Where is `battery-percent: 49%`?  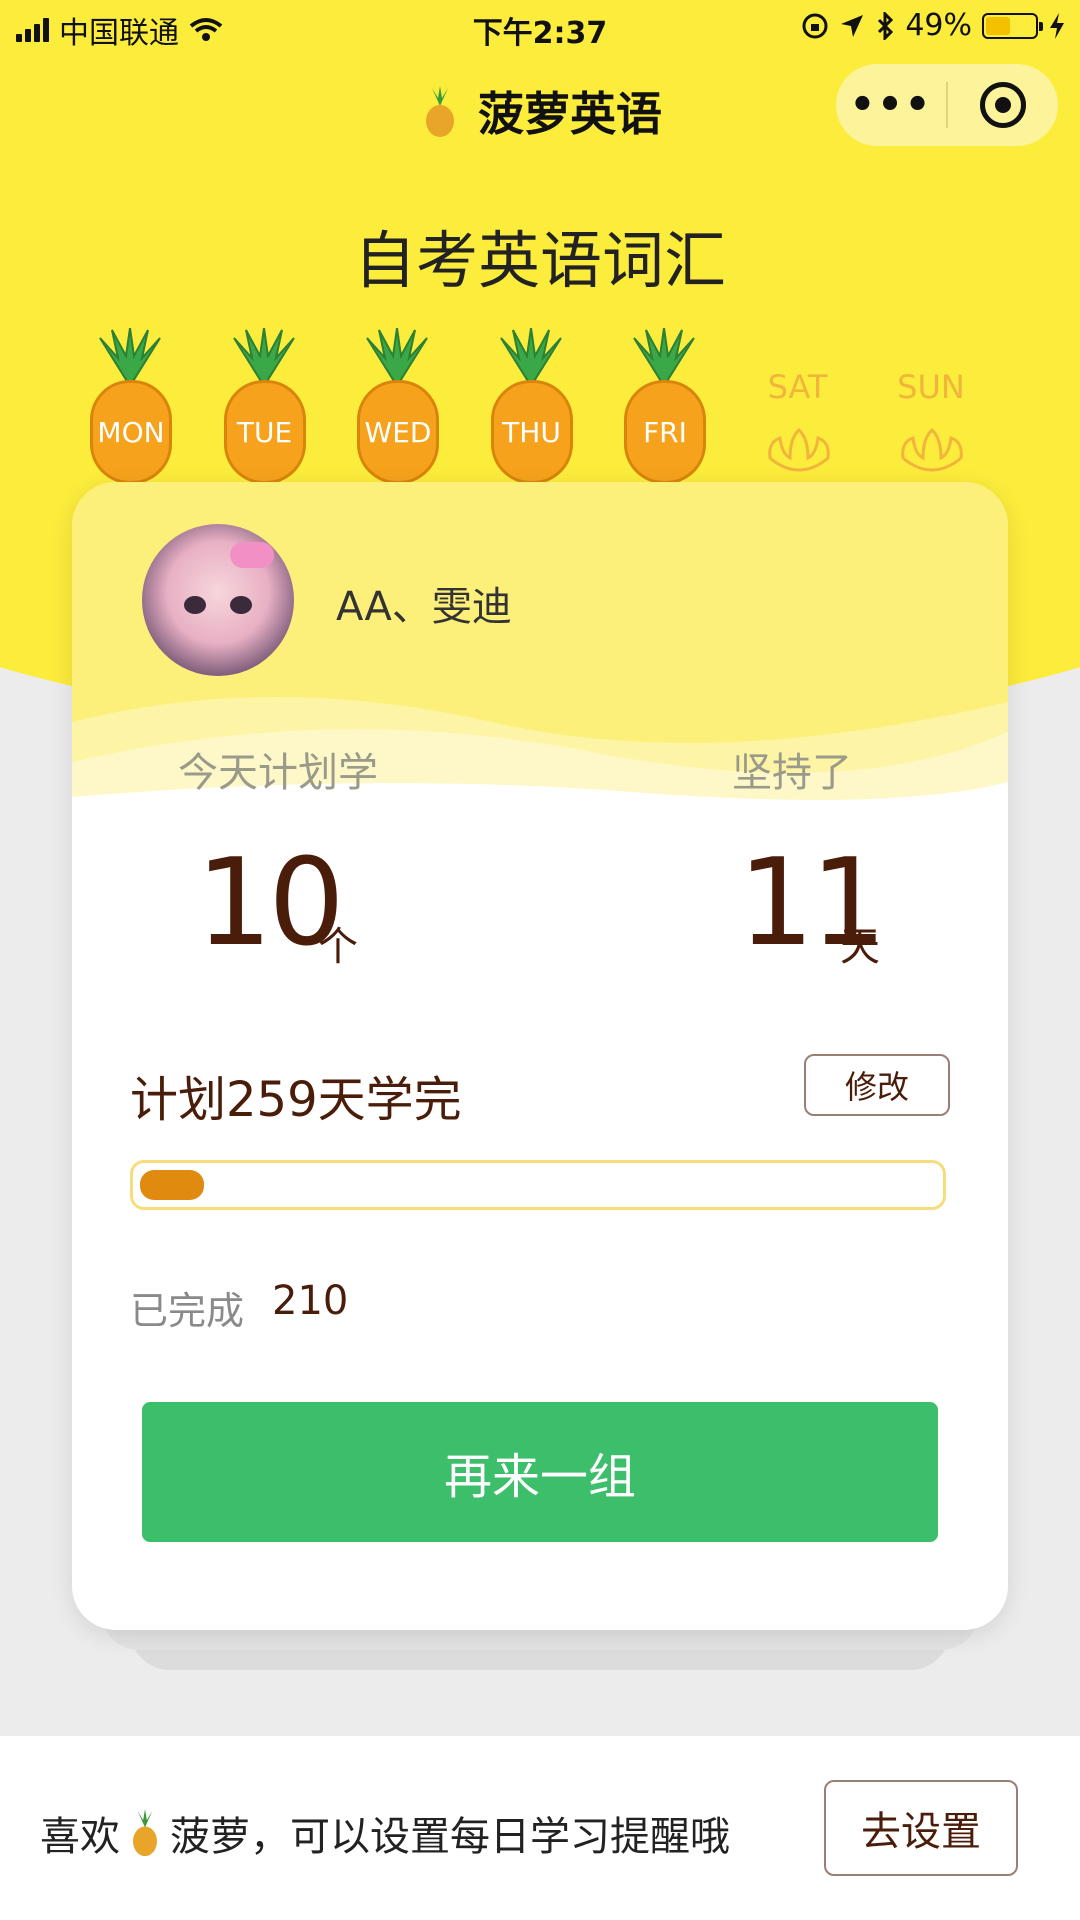
battery-percent: 49% is located at coordinates (938, 25).